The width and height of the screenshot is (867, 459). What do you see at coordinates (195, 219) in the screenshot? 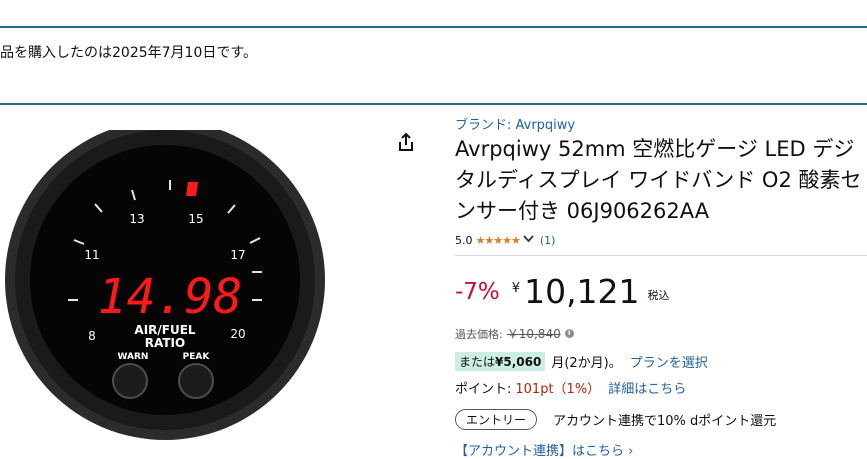
I see `scale-label-15: 15` at bounding box center [195, 219].